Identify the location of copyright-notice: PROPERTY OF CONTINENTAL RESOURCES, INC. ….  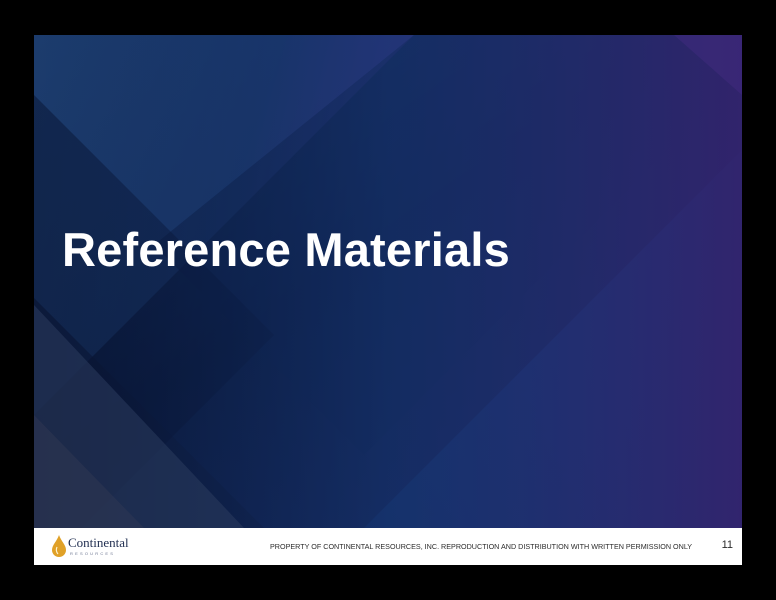
(481, 546).